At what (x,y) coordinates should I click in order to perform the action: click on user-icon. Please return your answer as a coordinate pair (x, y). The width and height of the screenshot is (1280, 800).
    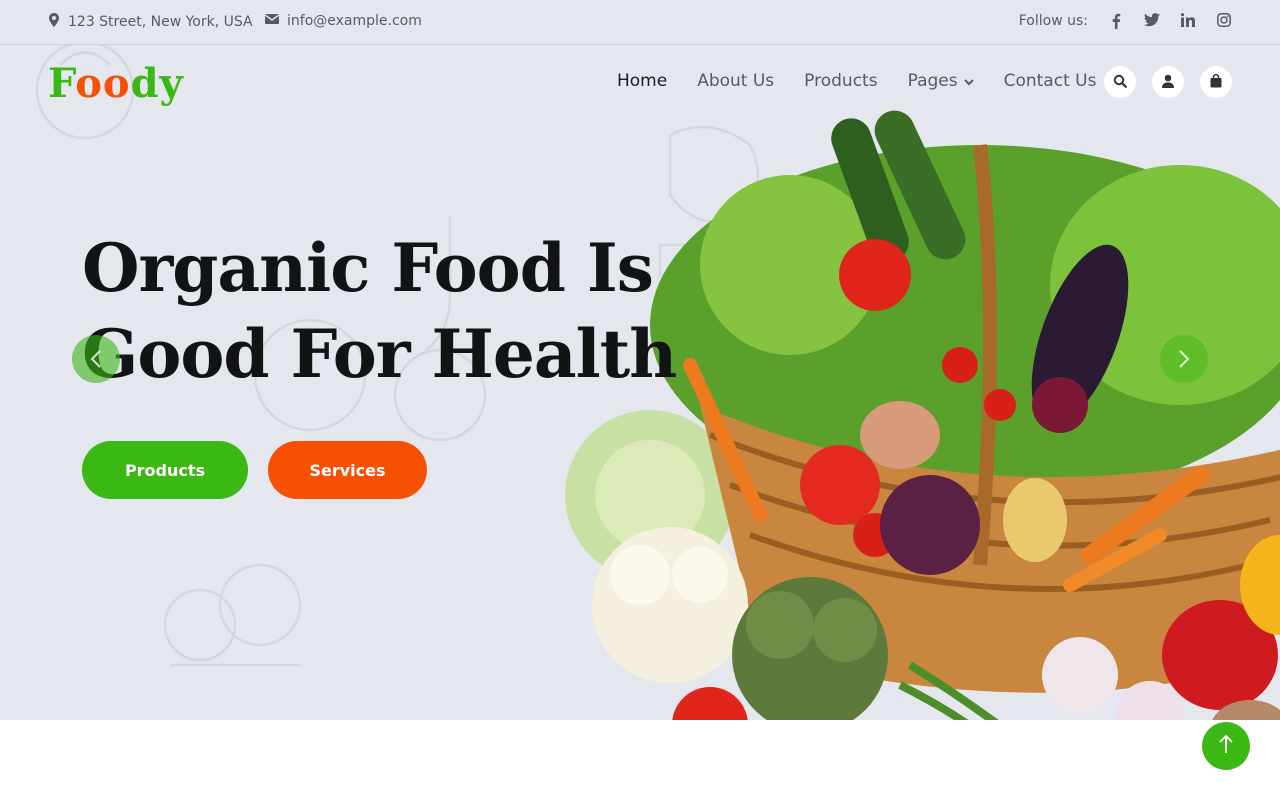
    Looking at the image, I should click on (1168, 82).